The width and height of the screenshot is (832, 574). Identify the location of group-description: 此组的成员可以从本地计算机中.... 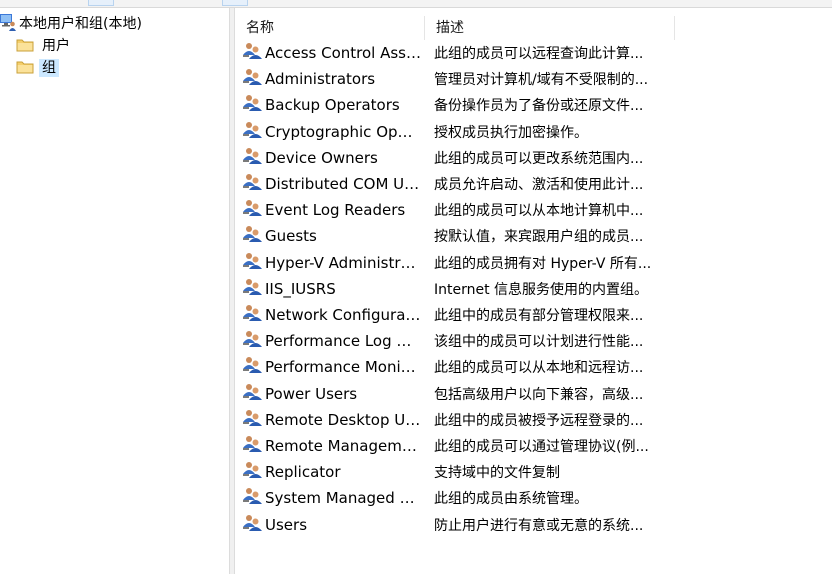
(539, 211).